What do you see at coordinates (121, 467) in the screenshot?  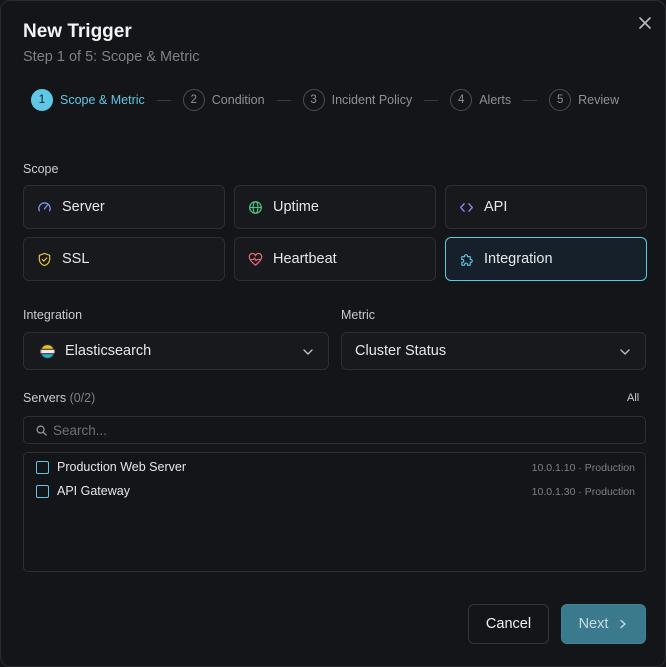 I see `server-name: Production Web Server` at bounding box center [121, 467].